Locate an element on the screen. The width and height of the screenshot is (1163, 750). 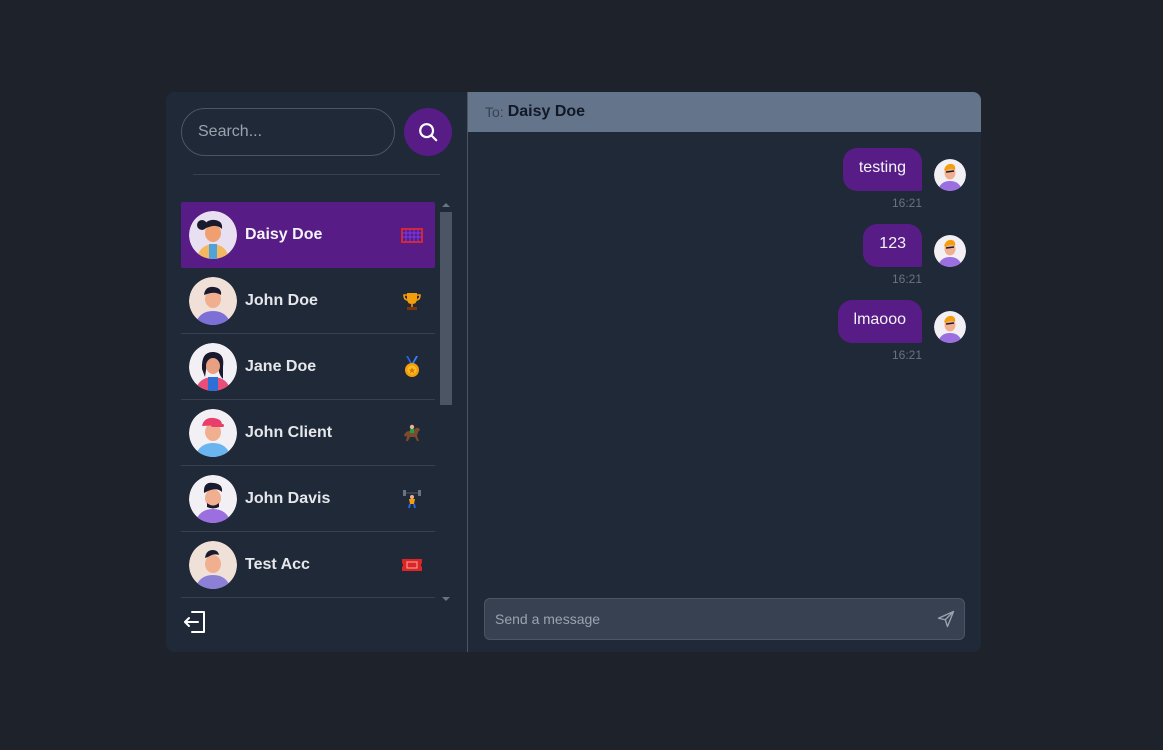
soccer-goal-icon is located at coordinates (412, 235).